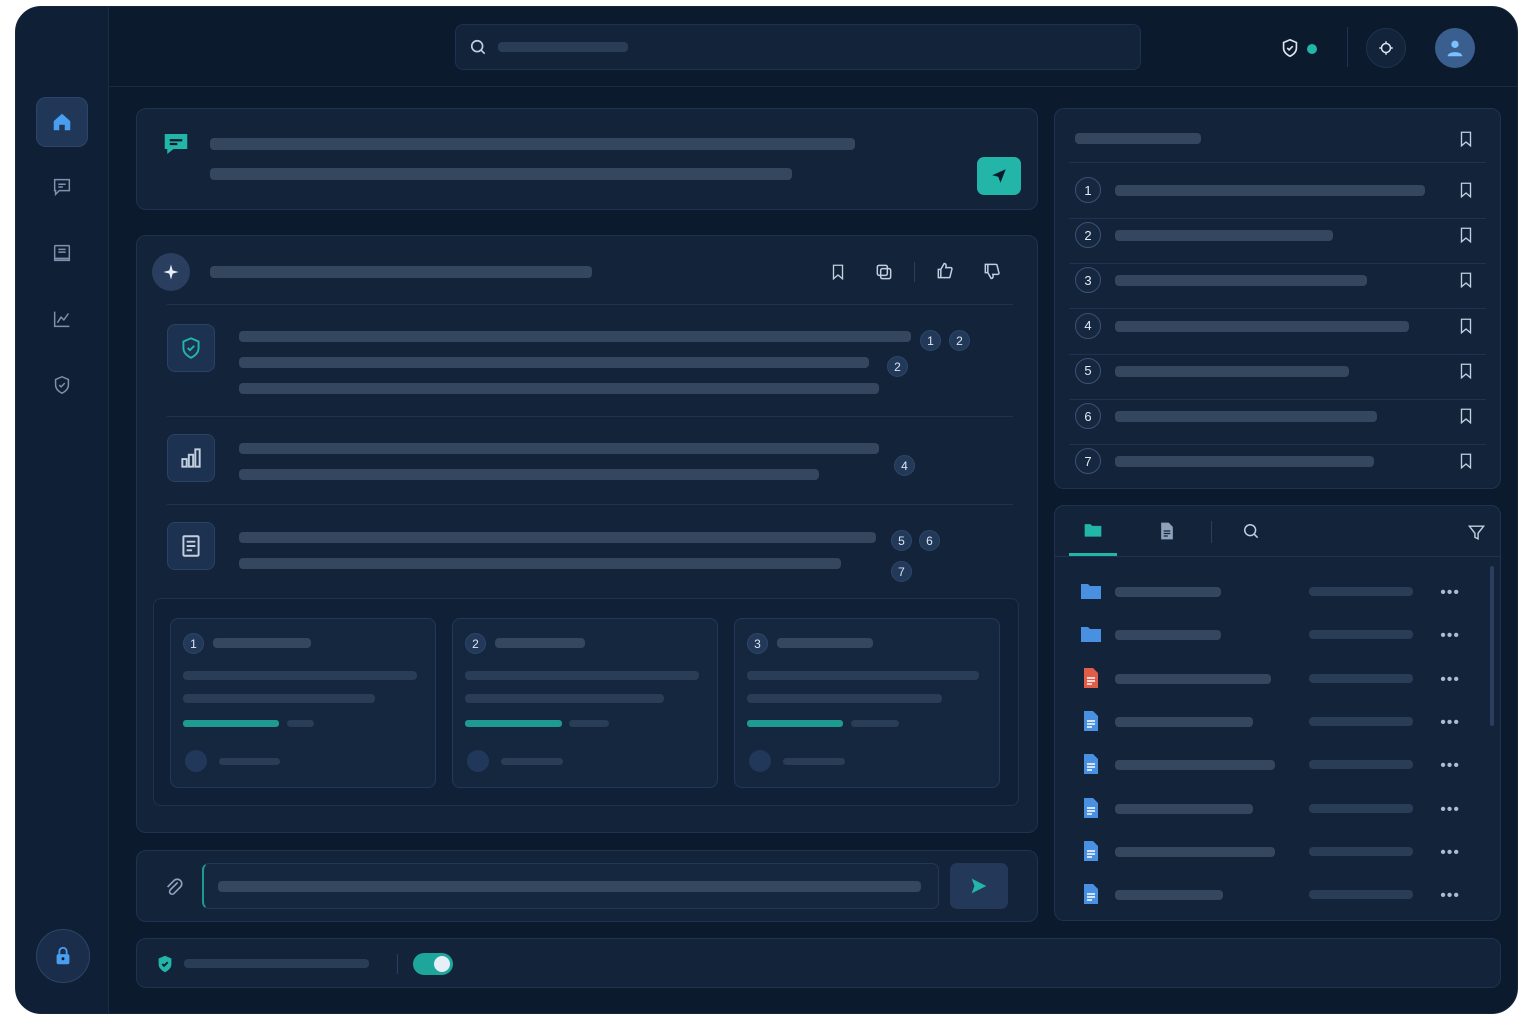 This screenshot has width=1536, height=1024. Describe the element at coordinates (867, 703) in the screenshot. I see `source-card: 3` at that location.